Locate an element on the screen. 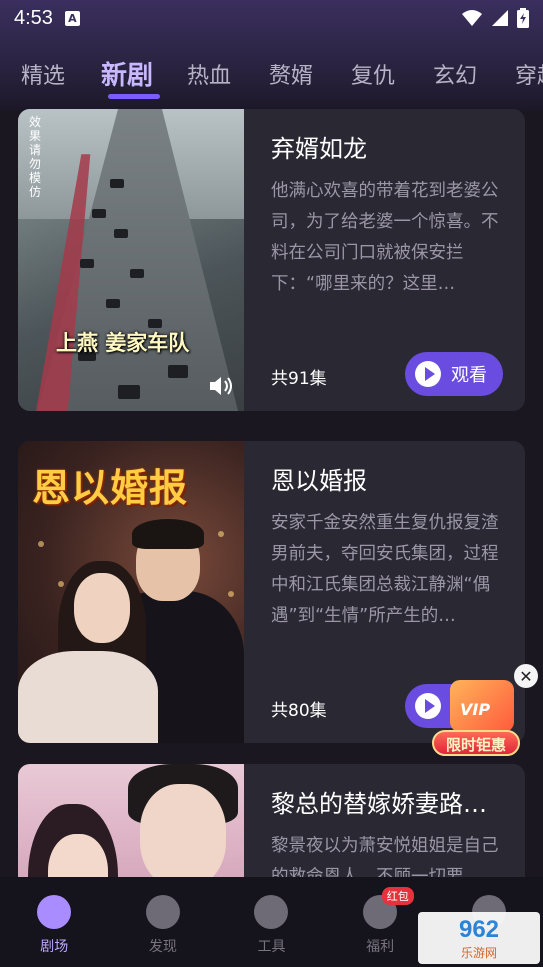  nav-theater: 剧场 is located at coordinates (54, 922).